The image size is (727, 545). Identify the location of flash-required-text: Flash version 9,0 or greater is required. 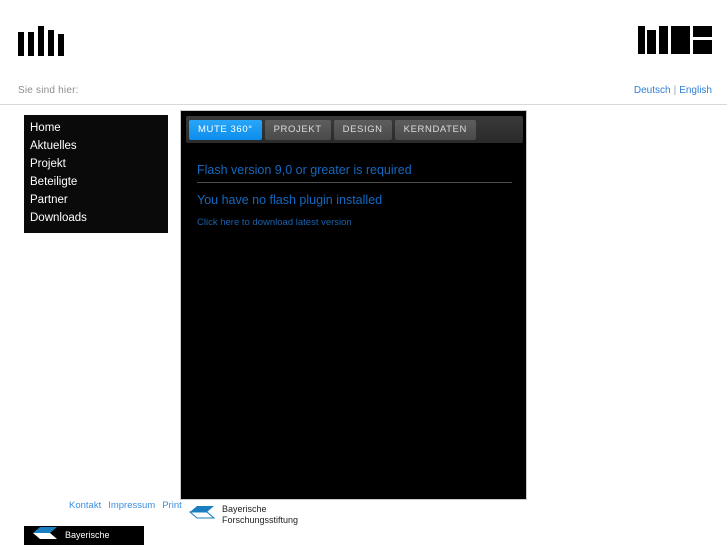
(354, 173).